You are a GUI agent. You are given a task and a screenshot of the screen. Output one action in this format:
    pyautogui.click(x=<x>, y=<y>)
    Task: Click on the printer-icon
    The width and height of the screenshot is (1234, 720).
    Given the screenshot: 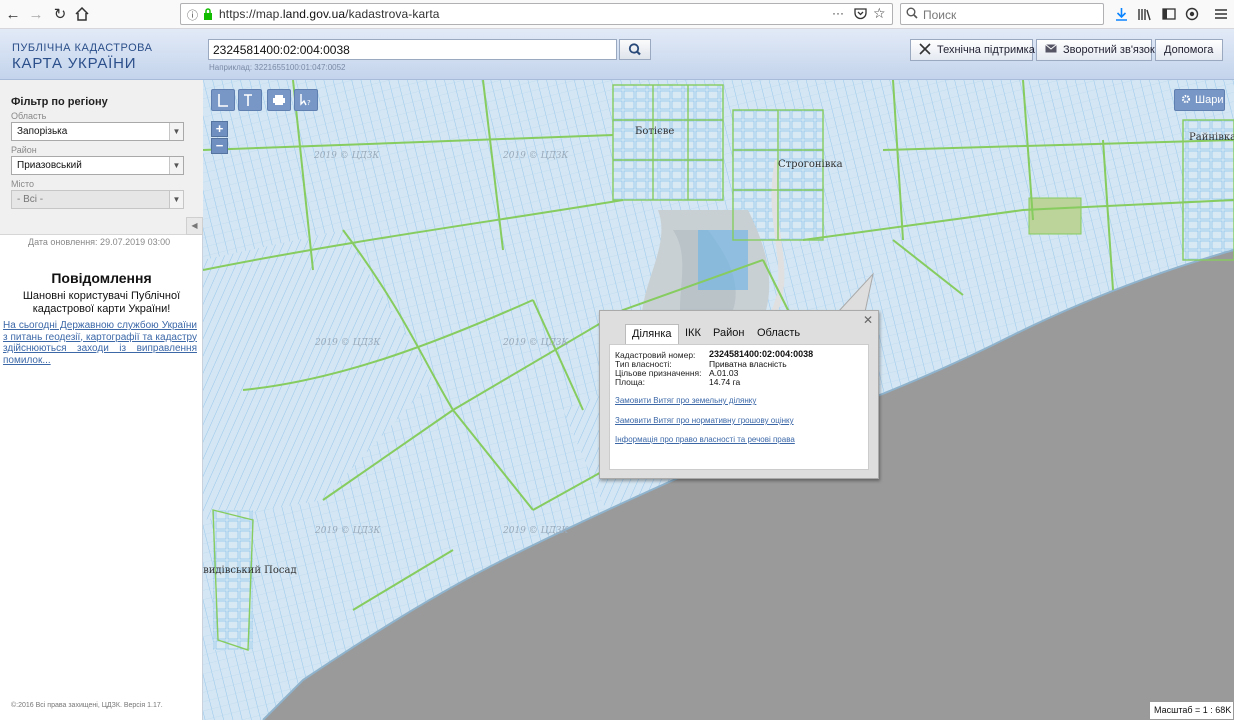 What is the action you would take?
    pyautogui.click(x=279, y=100)
    